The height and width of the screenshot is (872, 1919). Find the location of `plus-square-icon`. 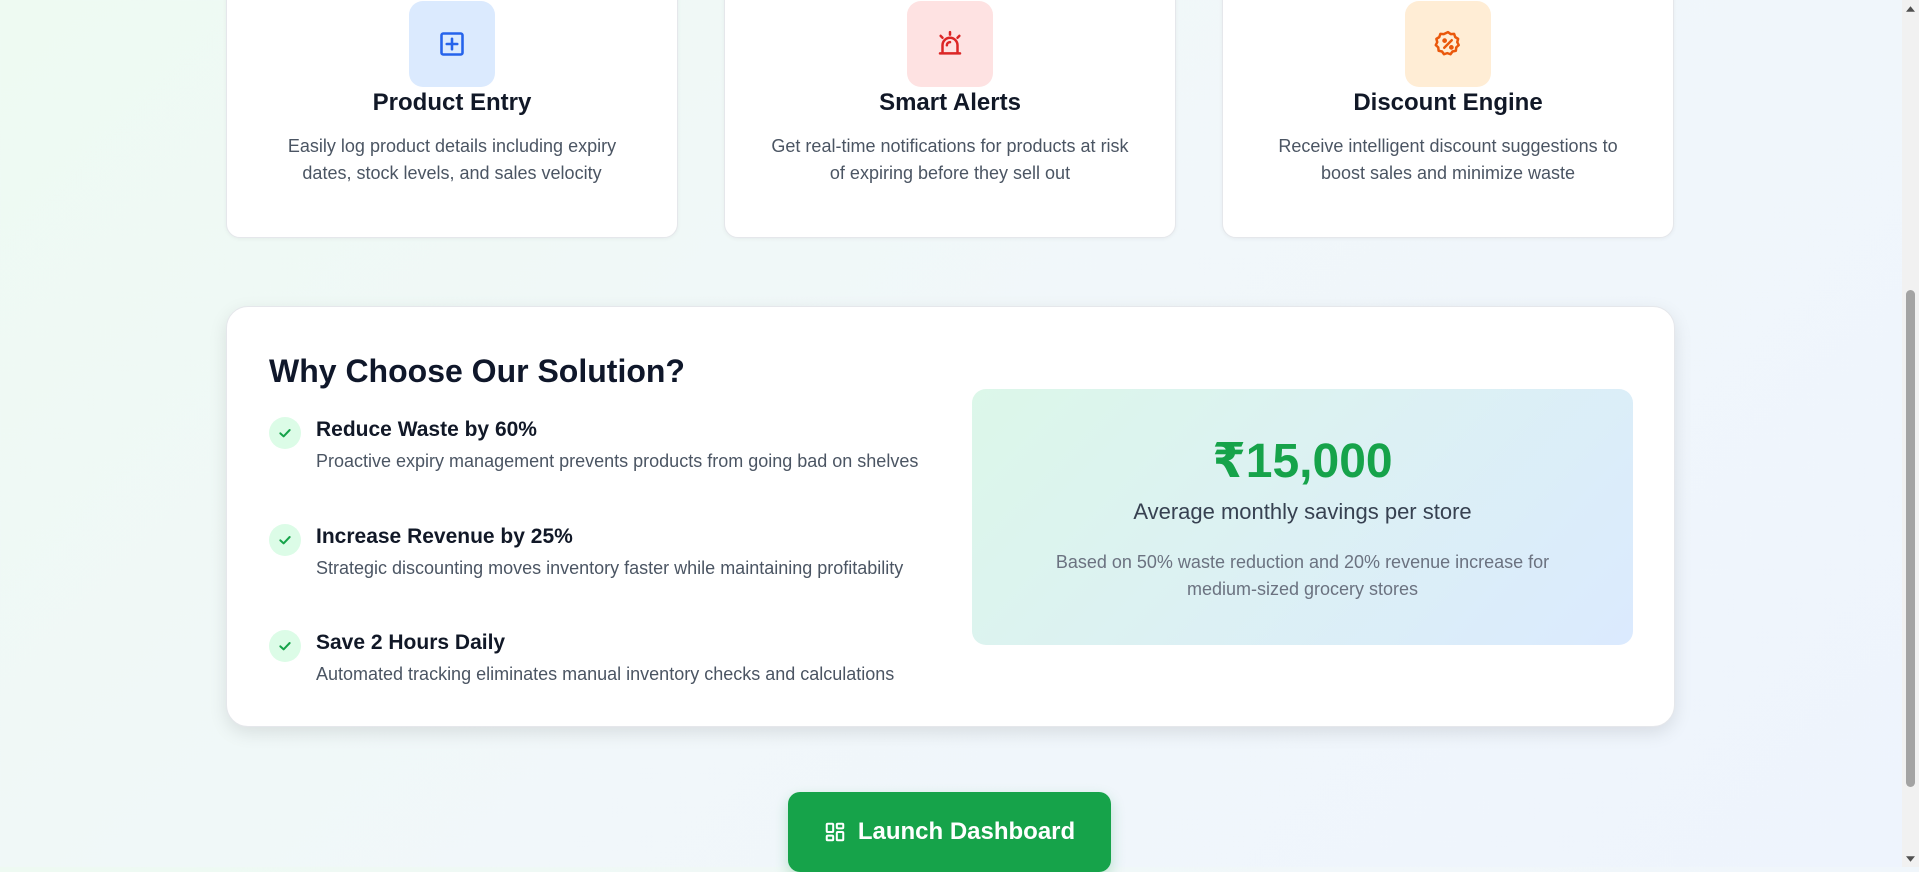

plus-square-icon is located at coordinates (452, 44).